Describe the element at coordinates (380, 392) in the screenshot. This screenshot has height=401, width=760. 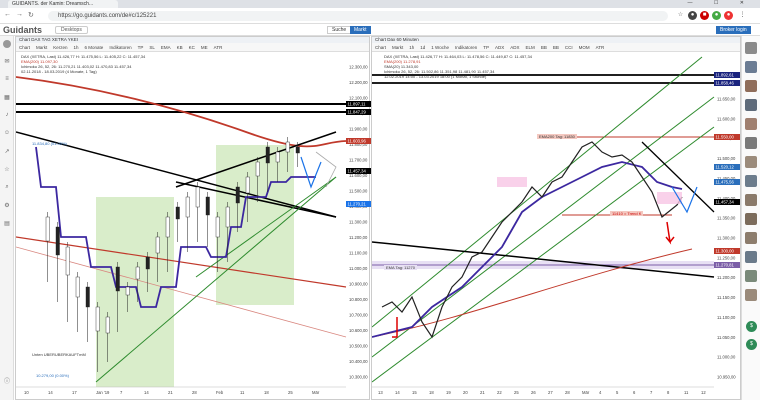
I see `right-x-tick: 13` at that location.